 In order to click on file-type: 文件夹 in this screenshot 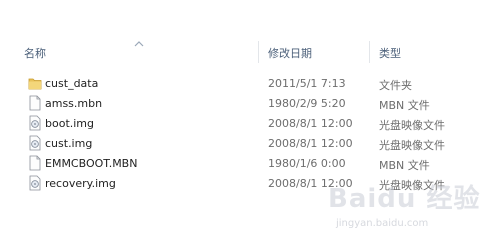, I will do `click(395, 85)`.